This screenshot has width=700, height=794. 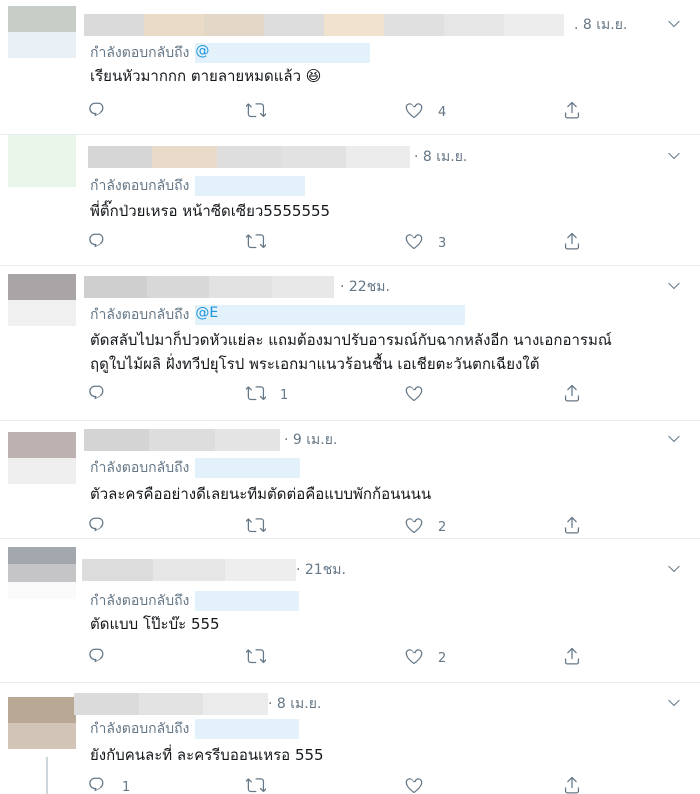 I want to click on tweet-timestamp: · 22ชม., so click(x=365, y=287).